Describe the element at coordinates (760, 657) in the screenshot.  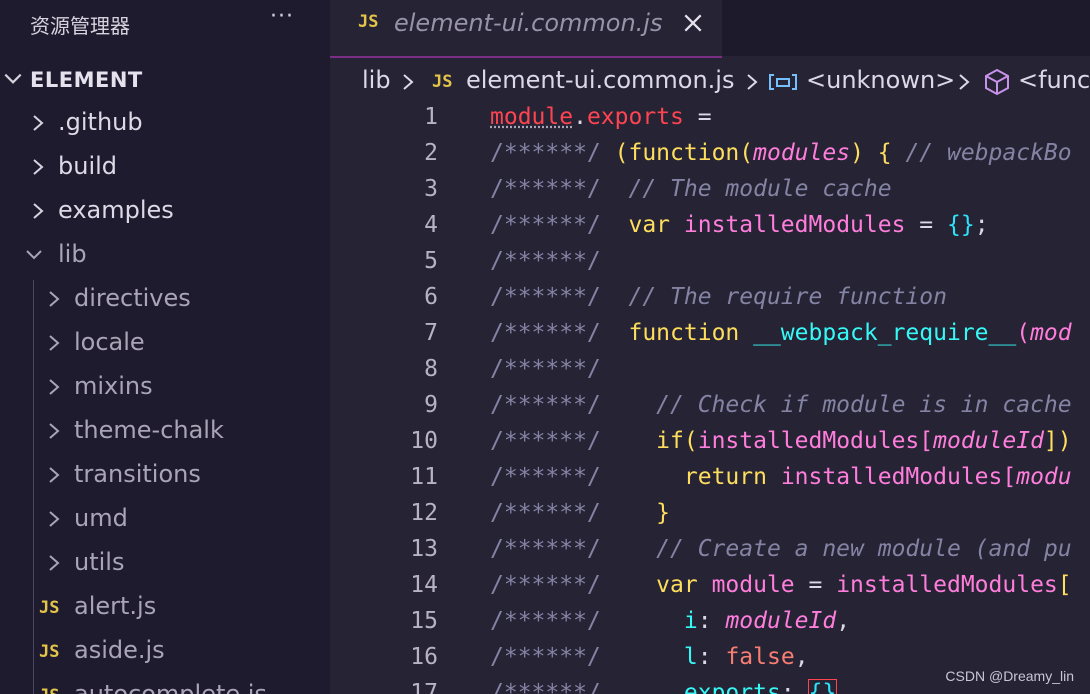
I see `code-token: false` at that location.